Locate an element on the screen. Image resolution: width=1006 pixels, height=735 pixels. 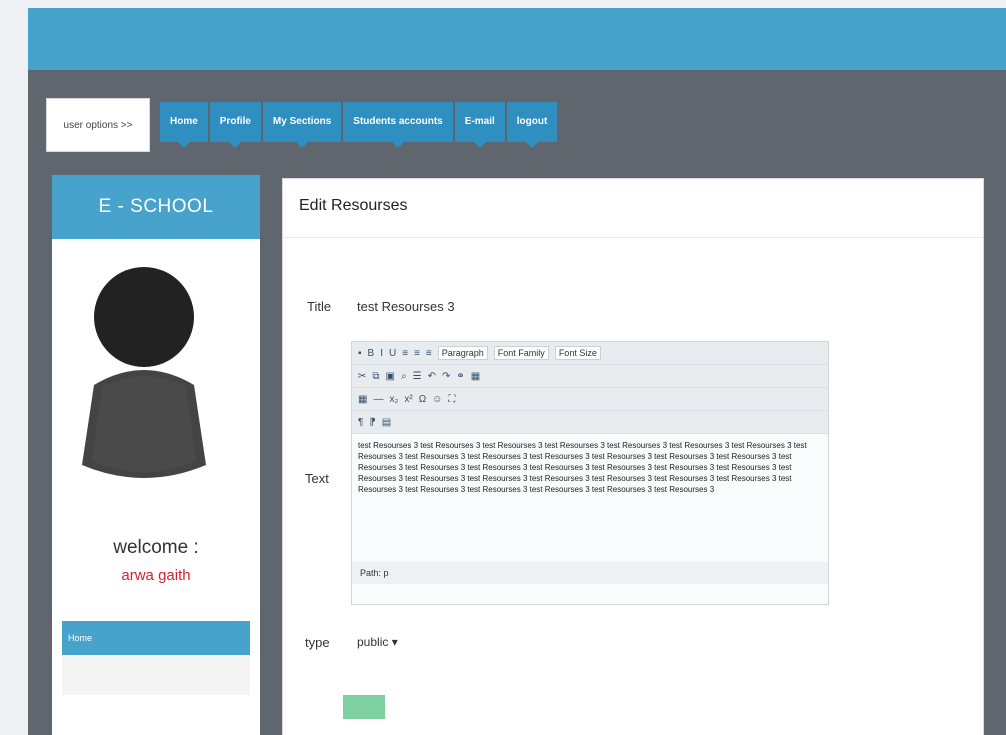
type-select: public ▾ is located at coordinates (377, 642).